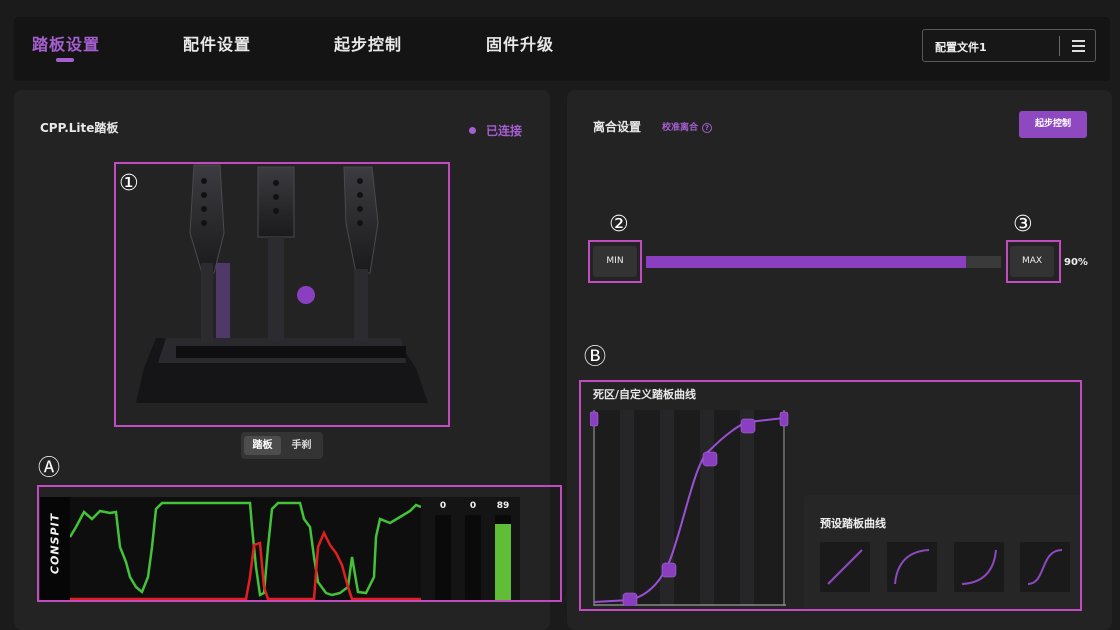  Describe the element at coordinates (1079, 46) in the screenshot. I see `hamburger-menu-icon` at that location.